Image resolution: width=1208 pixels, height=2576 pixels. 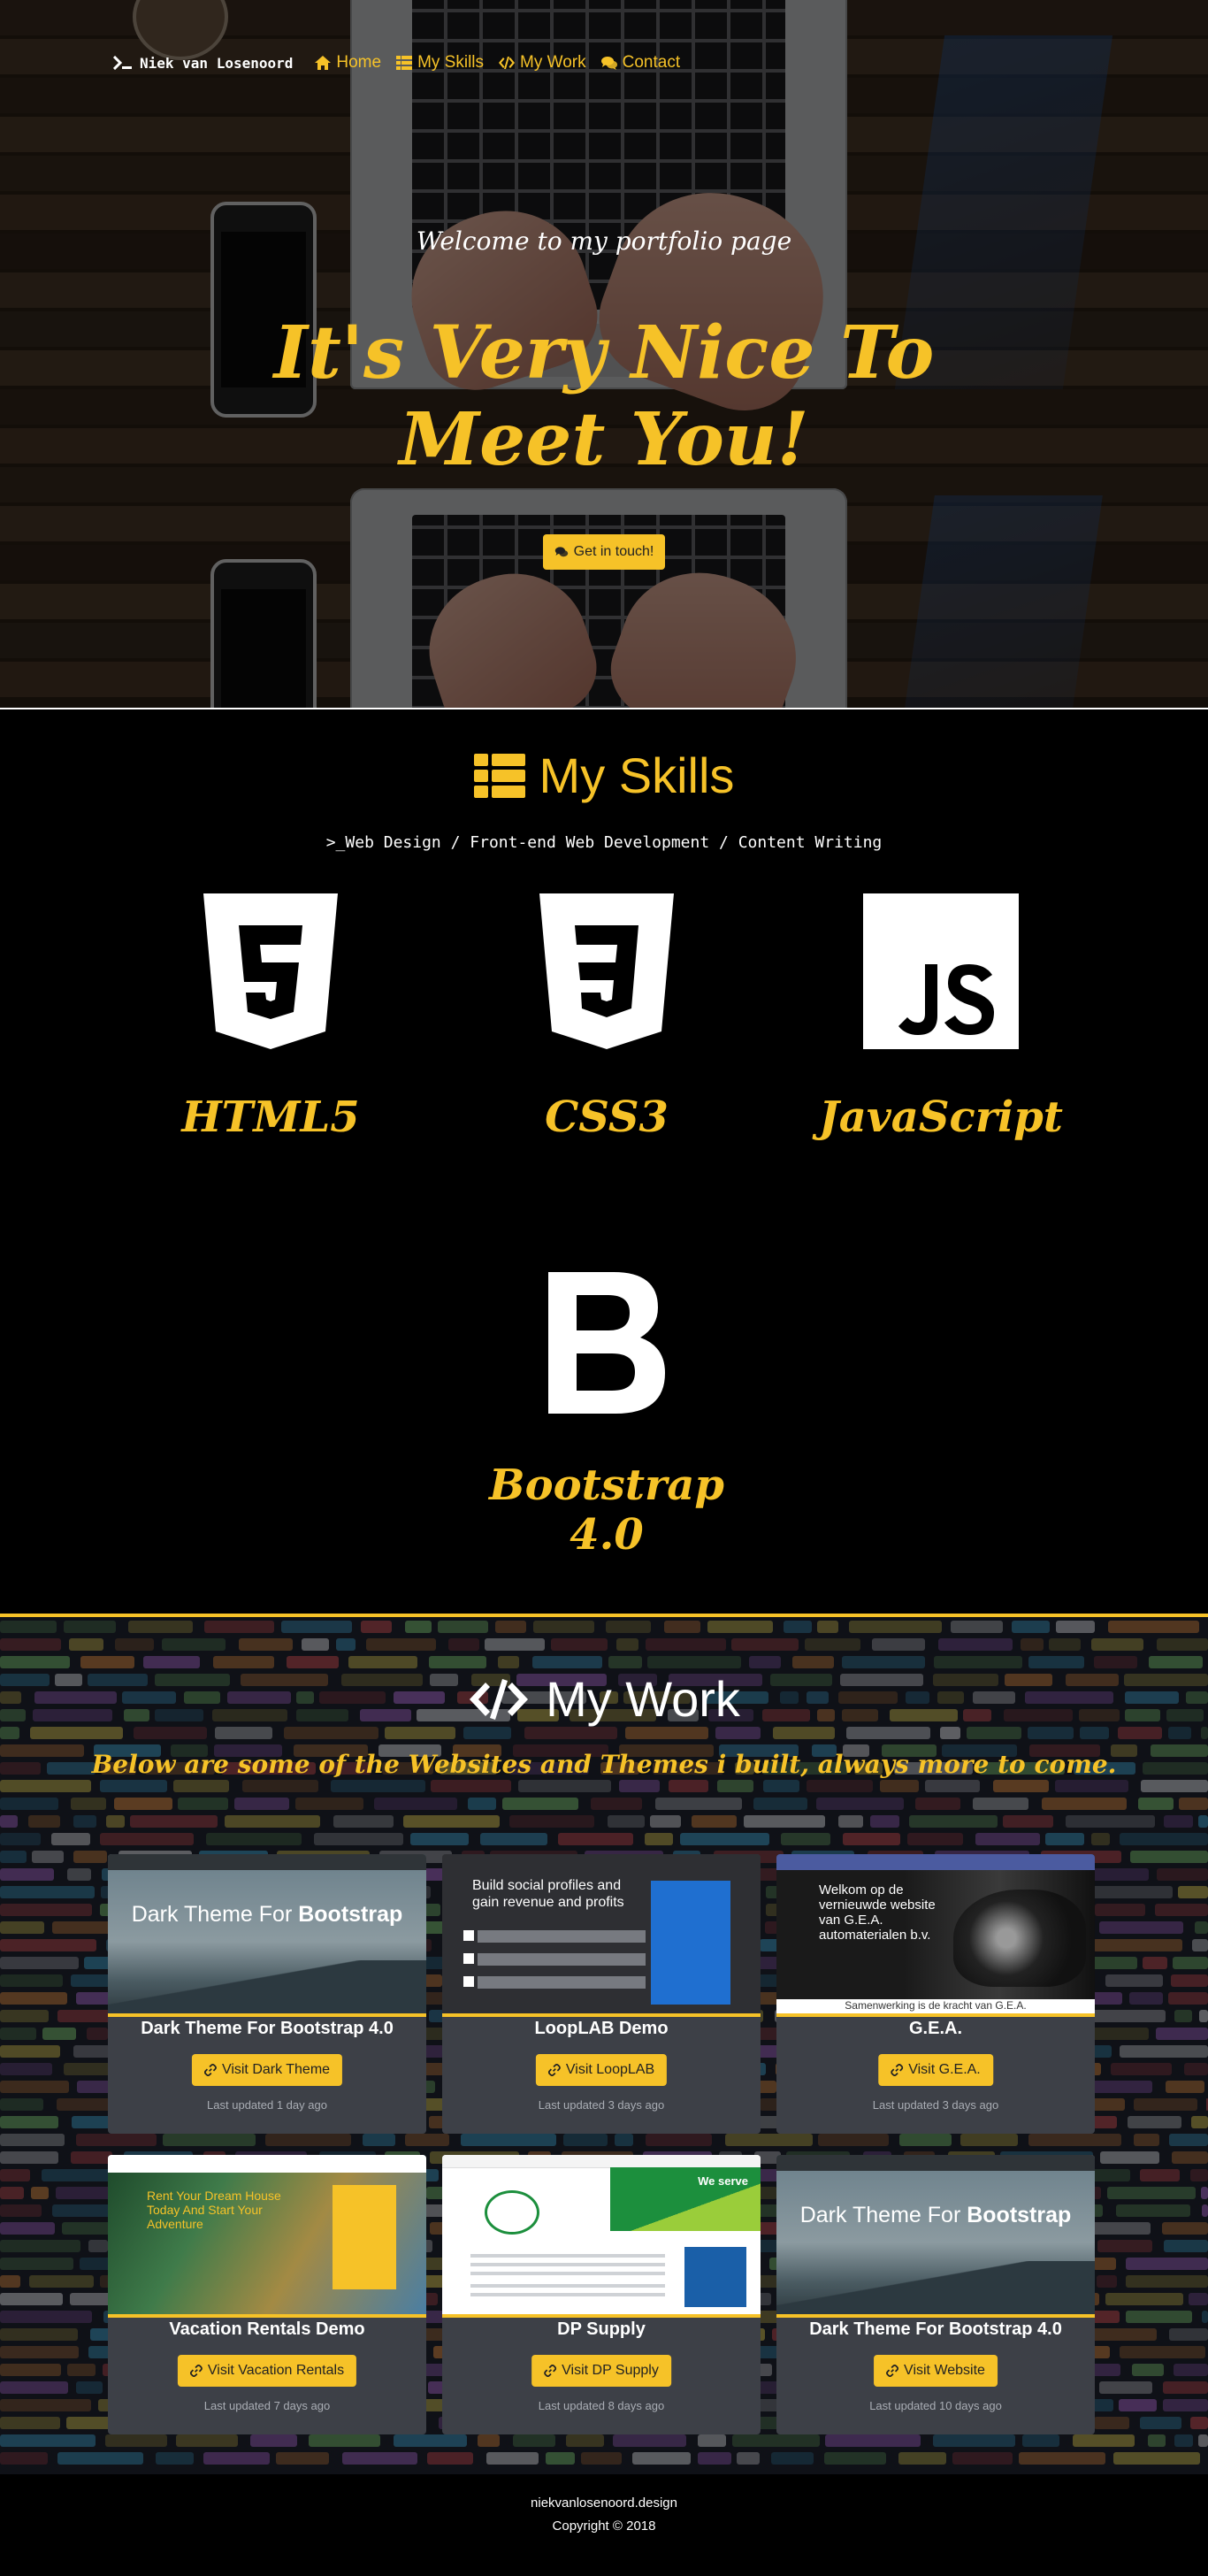 I want to click on nav-my-skills-label: My Skills, so click(x=451, y=62).